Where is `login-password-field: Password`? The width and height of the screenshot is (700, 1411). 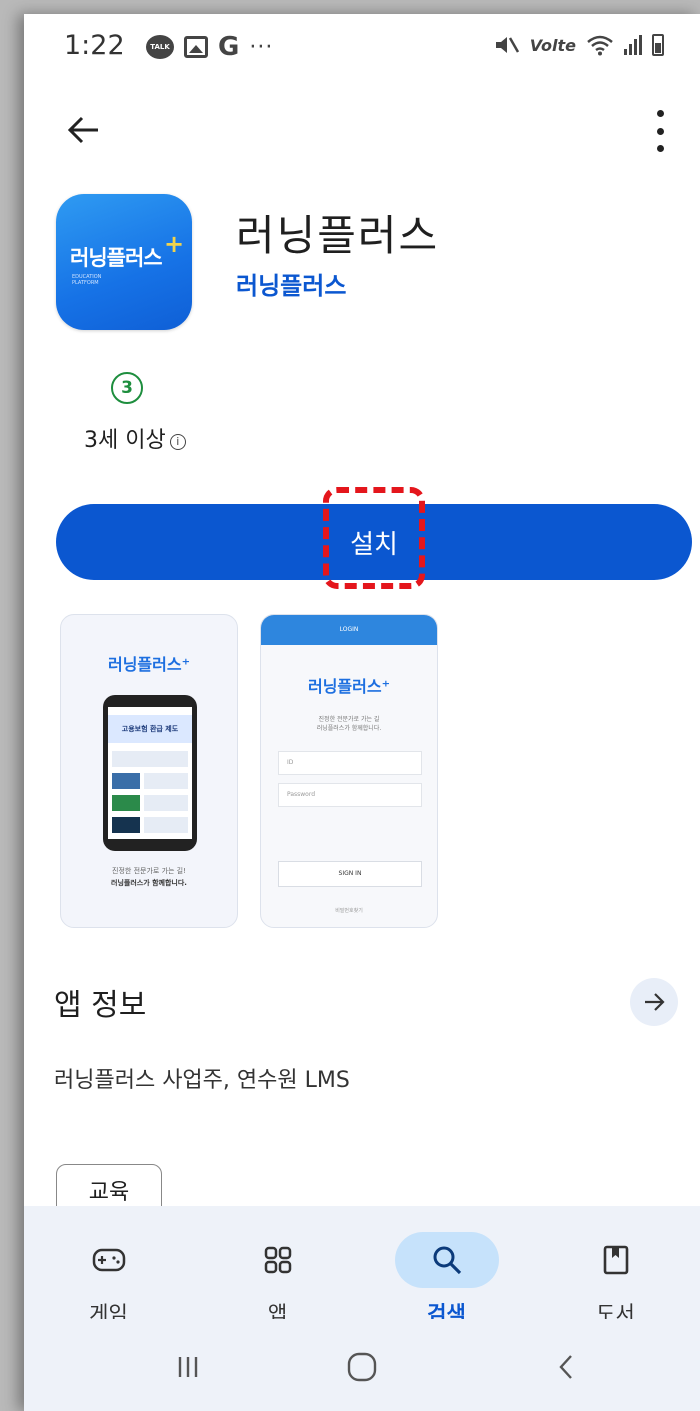
login-password-field: Password is located at coordinates (350, 795).